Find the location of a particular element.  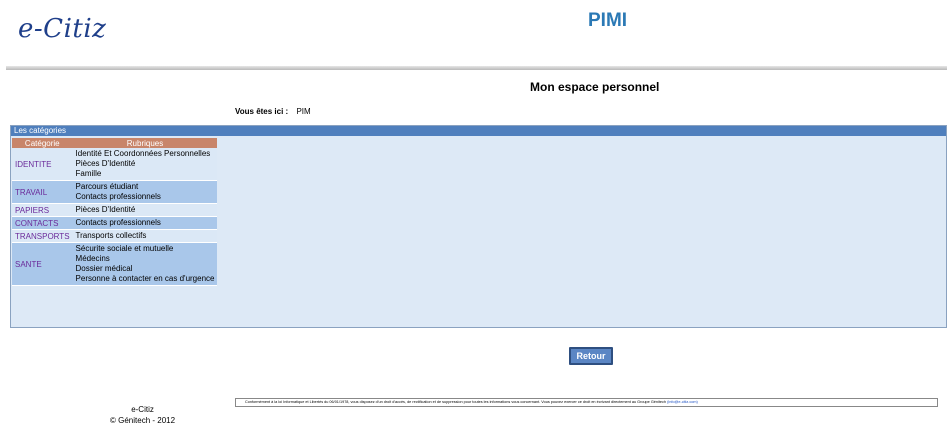

column-header-category: Catégorie is located at coordinates (42, 143).